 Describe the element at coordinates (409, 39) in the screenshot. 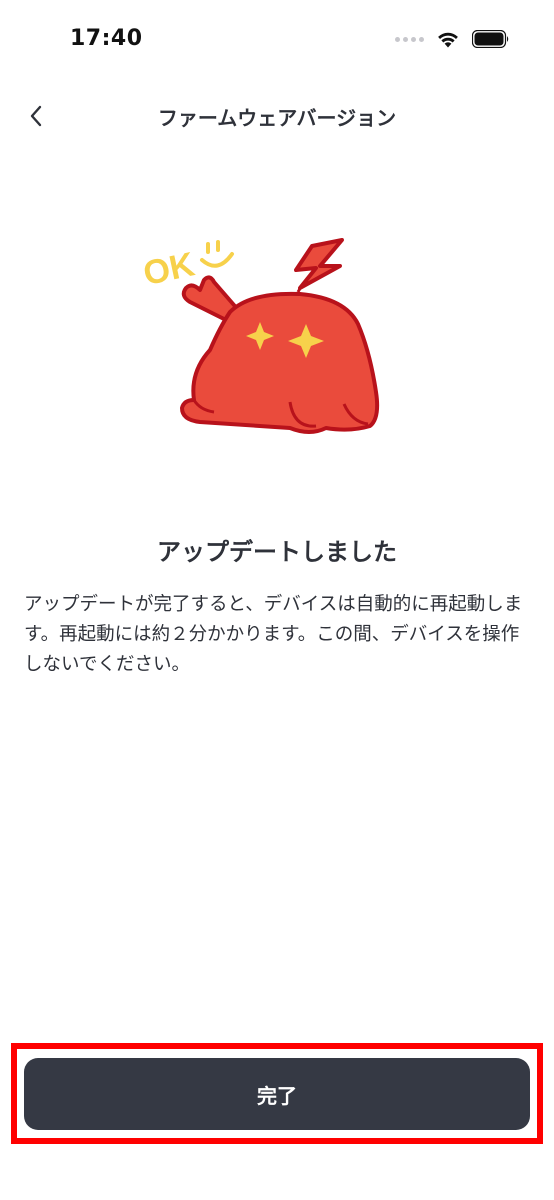

I see `cellular-signal-icon` at that location.